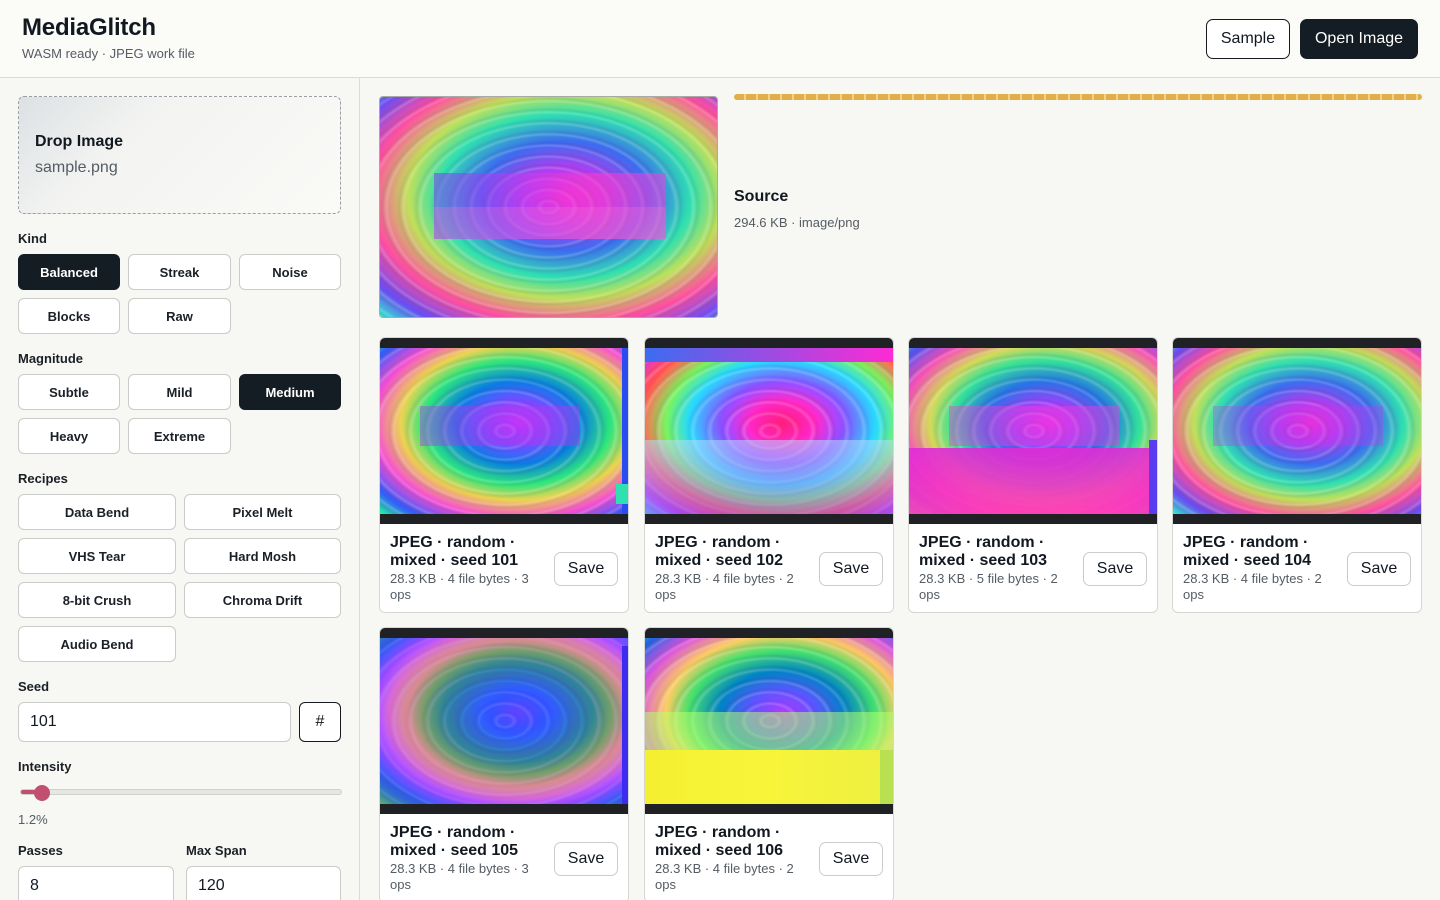 The height and width of the screenshot is (900, 1440). I want to click on engine-status: WASM ready · JPEG work file, so click(108, 53).